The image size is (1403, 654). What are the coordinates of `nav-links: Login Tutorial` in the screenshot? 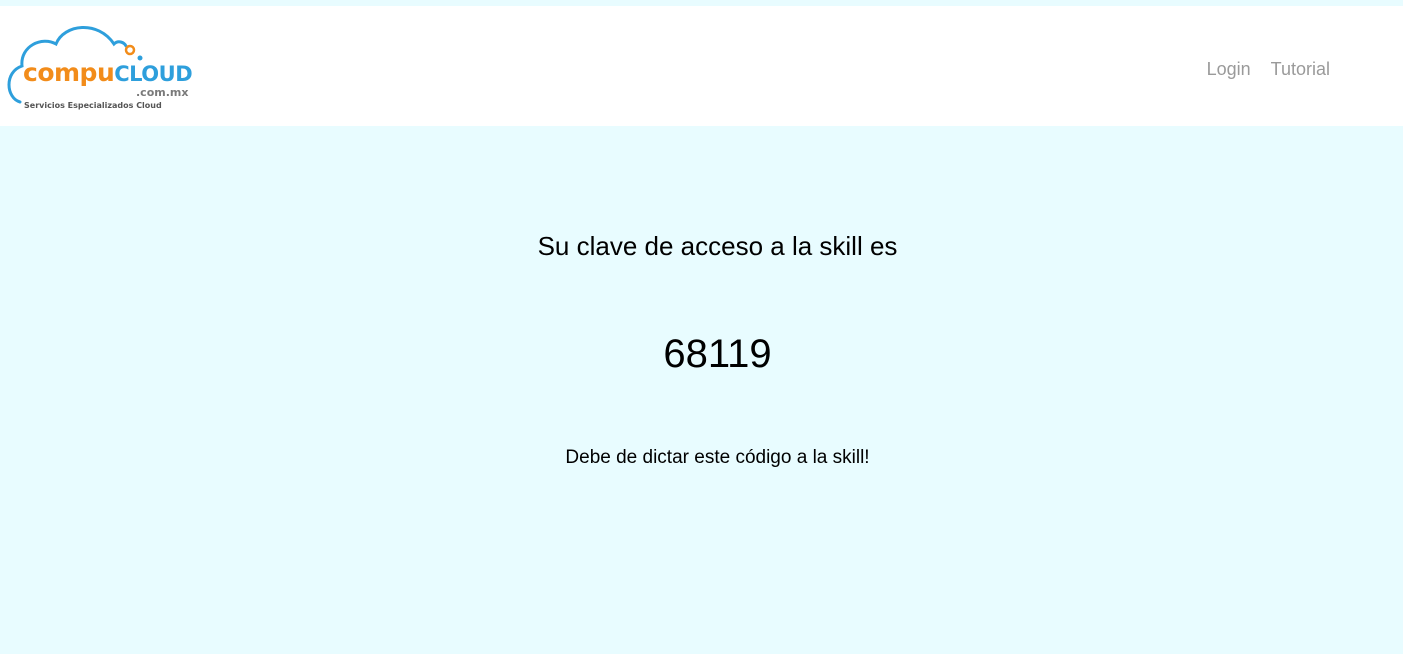 It's located at (1268, 69).